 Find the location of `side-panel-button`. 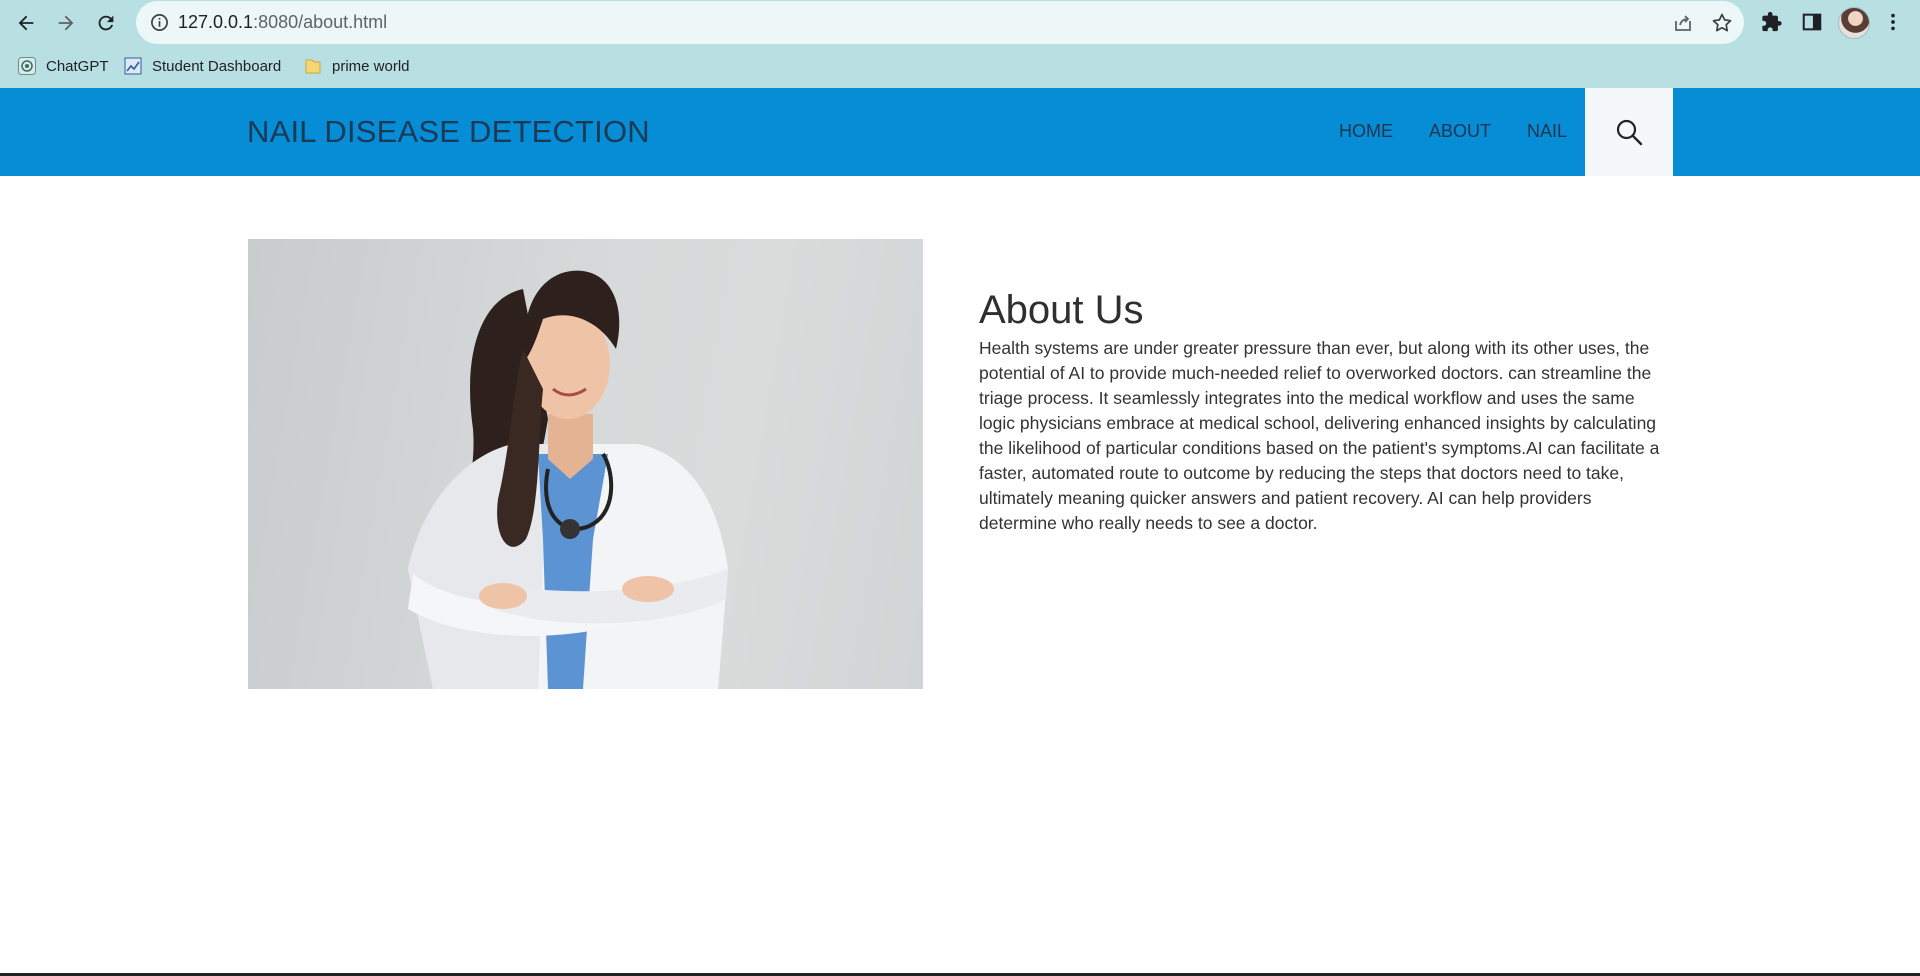

side-panel-button is located at coordinates (1812, 22).